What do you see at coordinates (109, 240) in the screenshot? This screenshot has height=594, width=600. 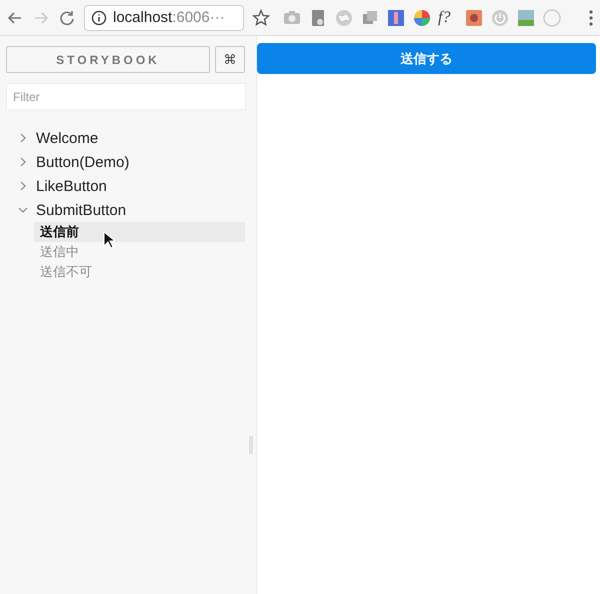 I see `cursor-icon` at bounding box center [109, 240].